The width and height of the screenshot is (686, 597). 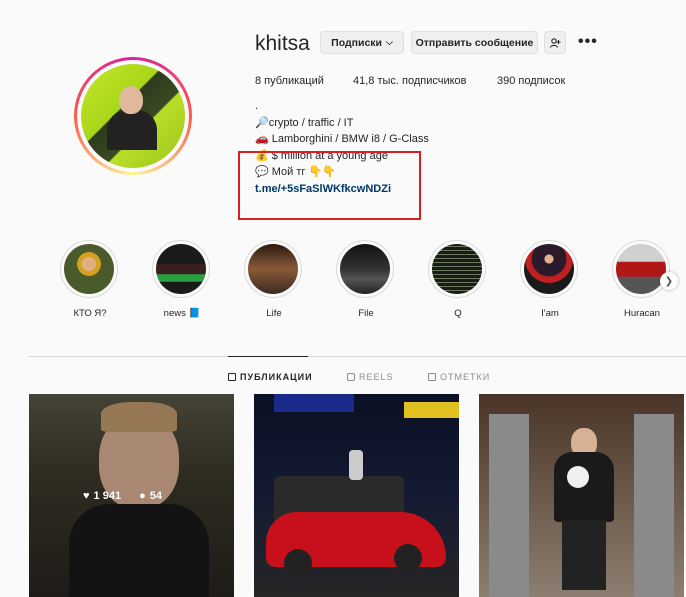 What do you see at coordinates (257, 106) in the screenshot?
I see `bio-line: .` at bounding box center [257, 106].